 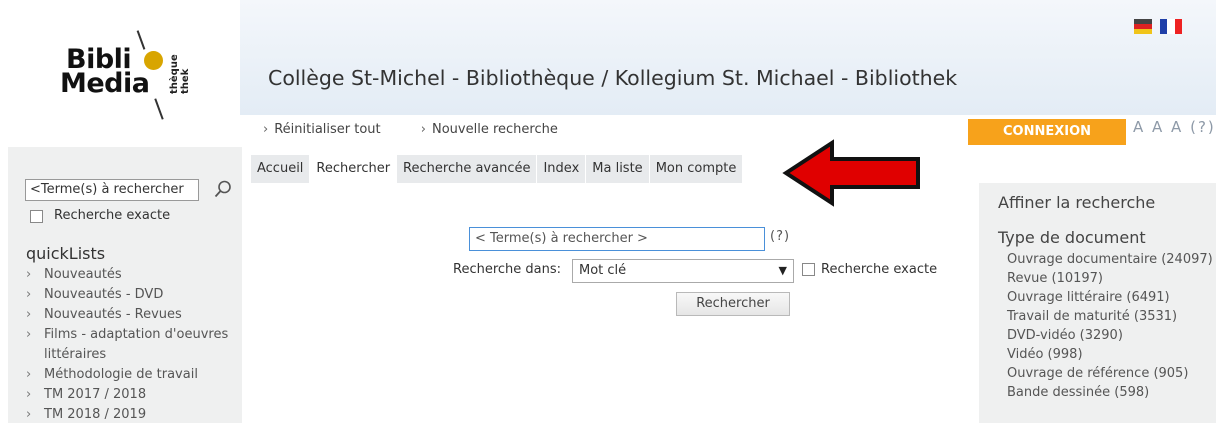 What do you see at coordinates (808, 269) in the screenshot?
I see `exact-search-checkbox` at bounding box center [808, 269].